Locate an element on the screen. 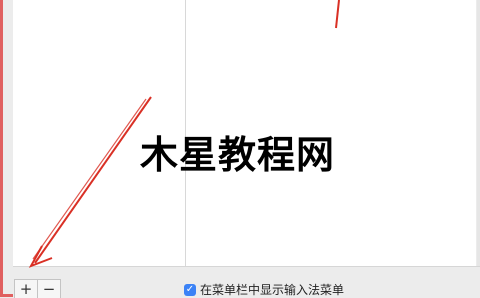  add-button: + is located at coordinates (26, 289).